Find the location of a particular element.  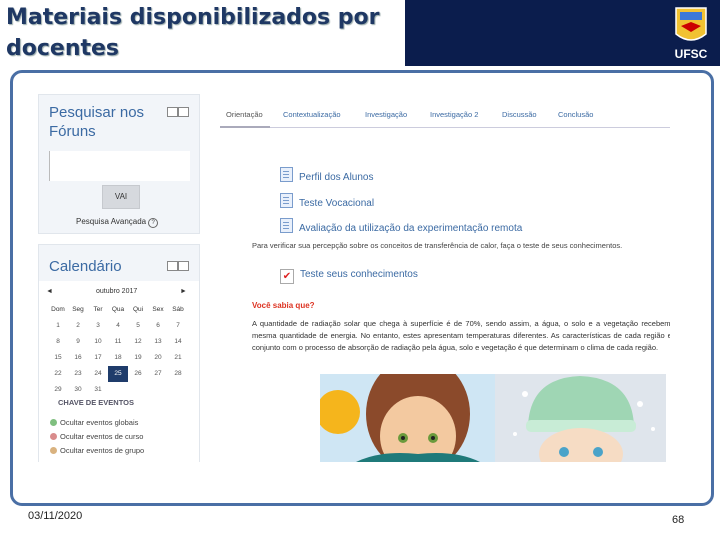

calendar-week-row: 1 2 3 4 5 6 7 is located at coordinates (118, 326).